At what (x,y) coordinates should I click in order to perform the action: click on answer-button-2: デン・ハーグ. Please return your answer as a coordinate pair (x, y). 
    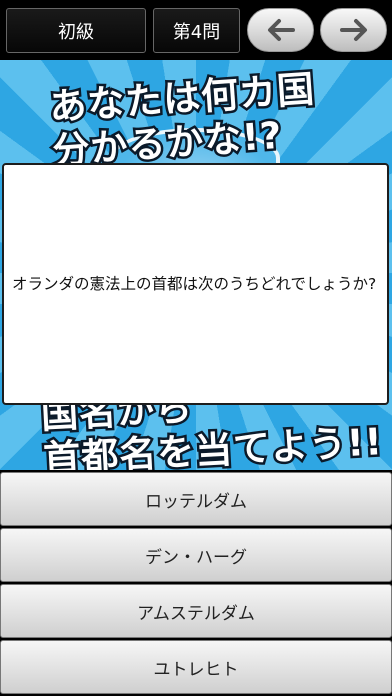
    Looking at the image, I should click on (196, 555).